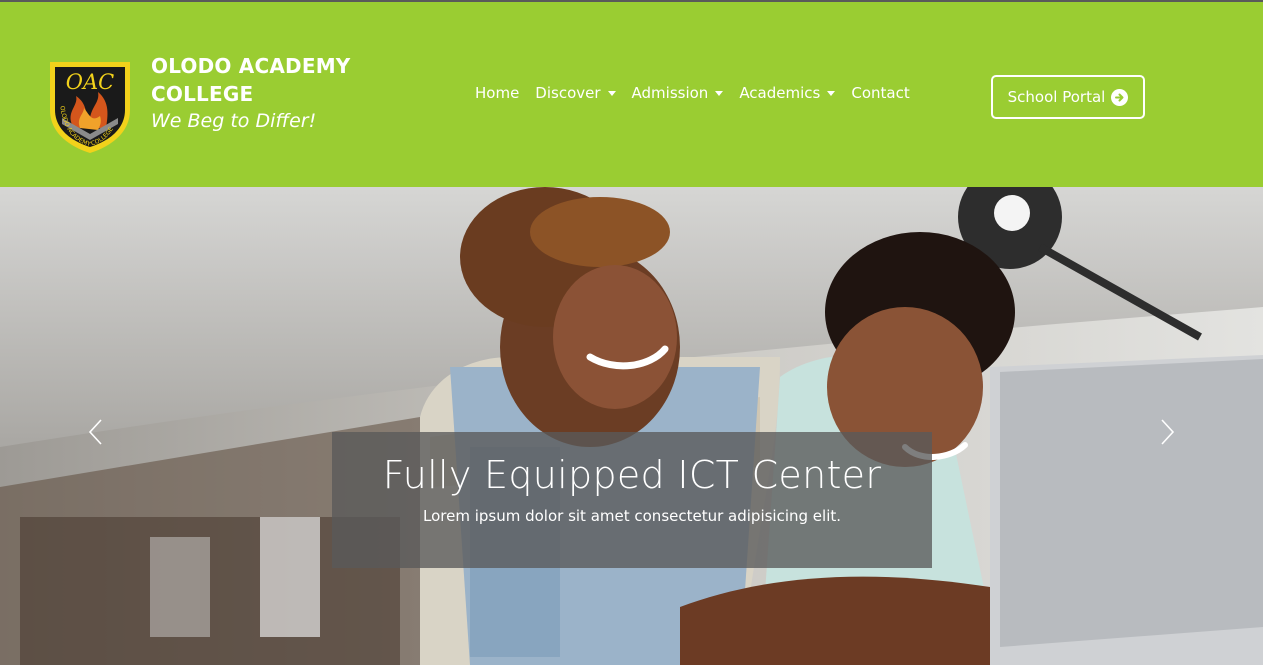  I want to click on slide-title: Fully Equipped ICT Center, so click(632, 475).